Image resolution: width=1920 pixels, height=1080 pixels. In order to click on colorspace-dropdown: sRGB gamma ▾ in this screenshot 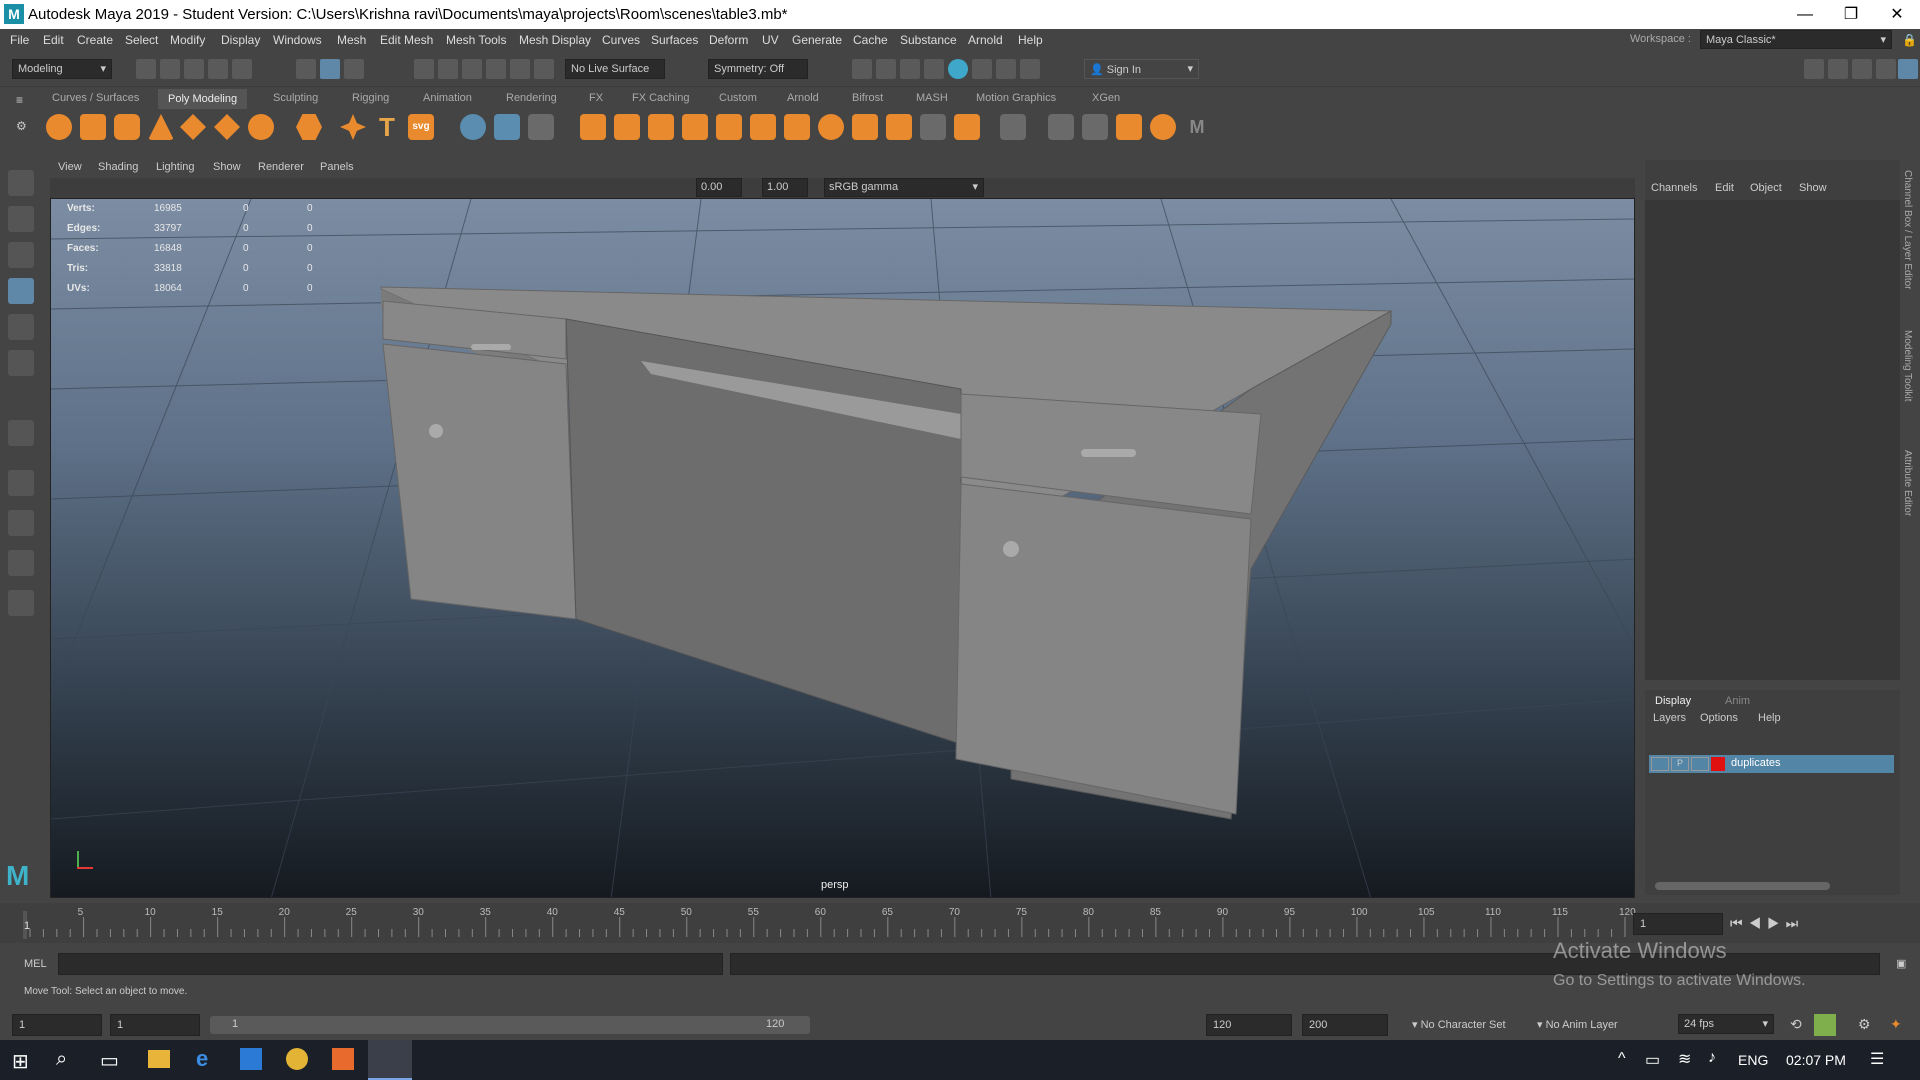, I will do `click(904, 187)`.